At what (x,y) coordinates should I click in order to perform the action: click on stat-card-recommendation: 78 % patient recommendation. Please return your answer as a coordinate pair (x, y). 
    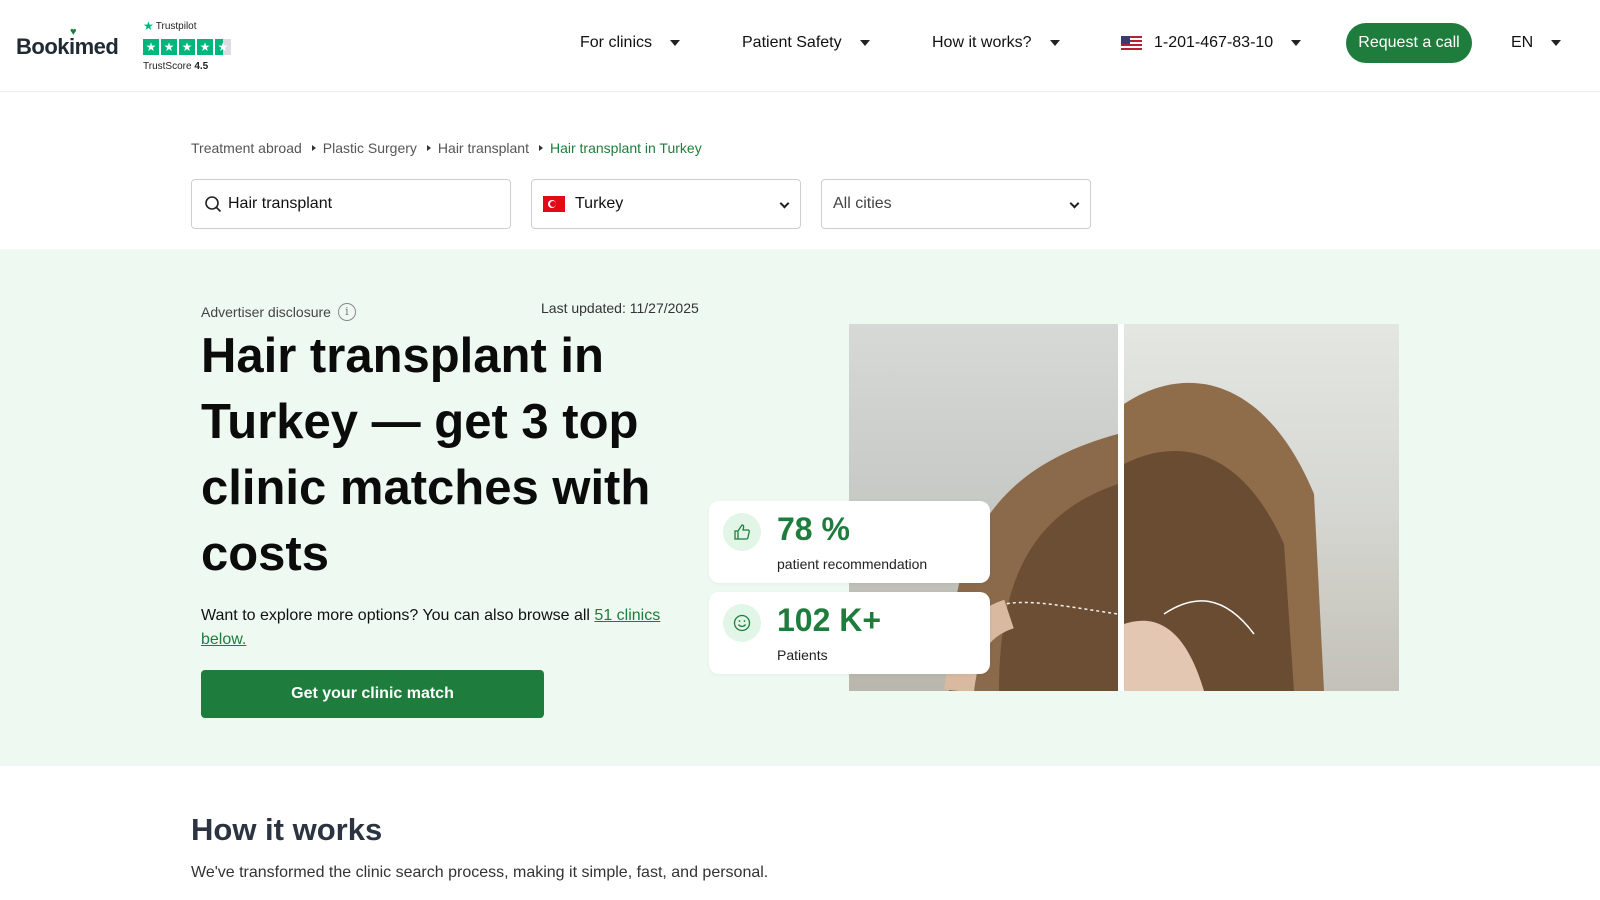
    Looking at the image, I should click on (849, 542).